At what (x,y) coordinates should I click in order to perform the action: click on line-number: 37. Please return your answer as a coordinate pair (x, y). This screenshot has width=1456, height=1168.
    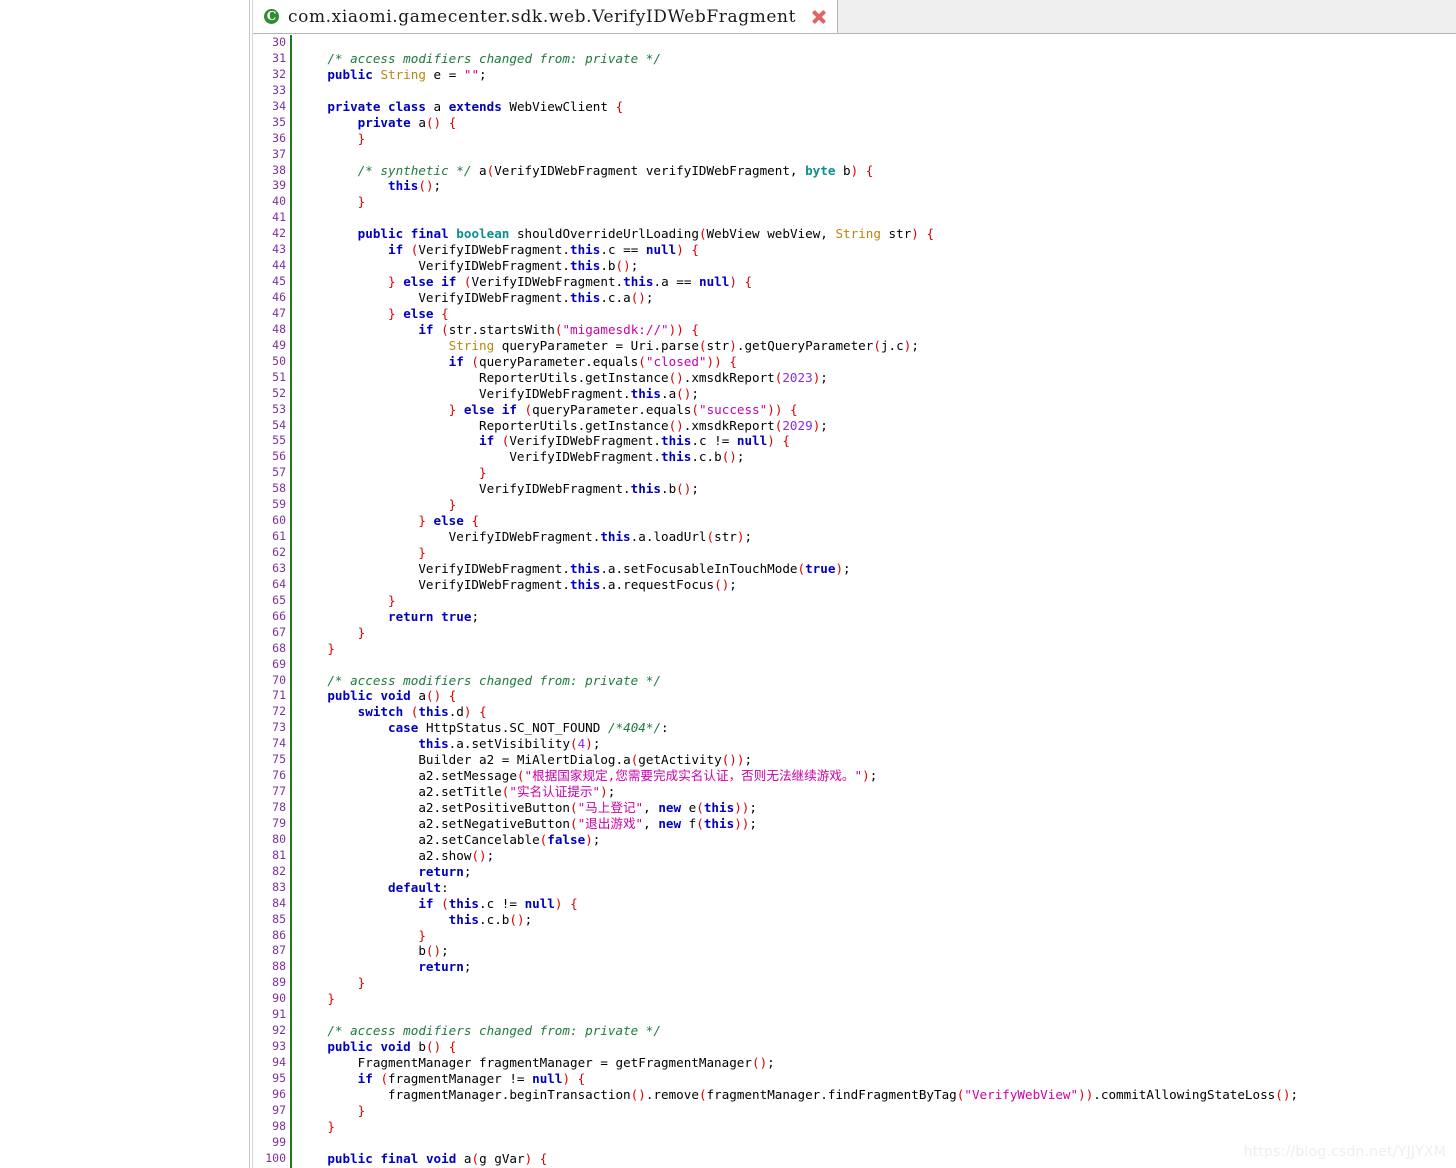
    Looking at the image, I should click on (279, 153).